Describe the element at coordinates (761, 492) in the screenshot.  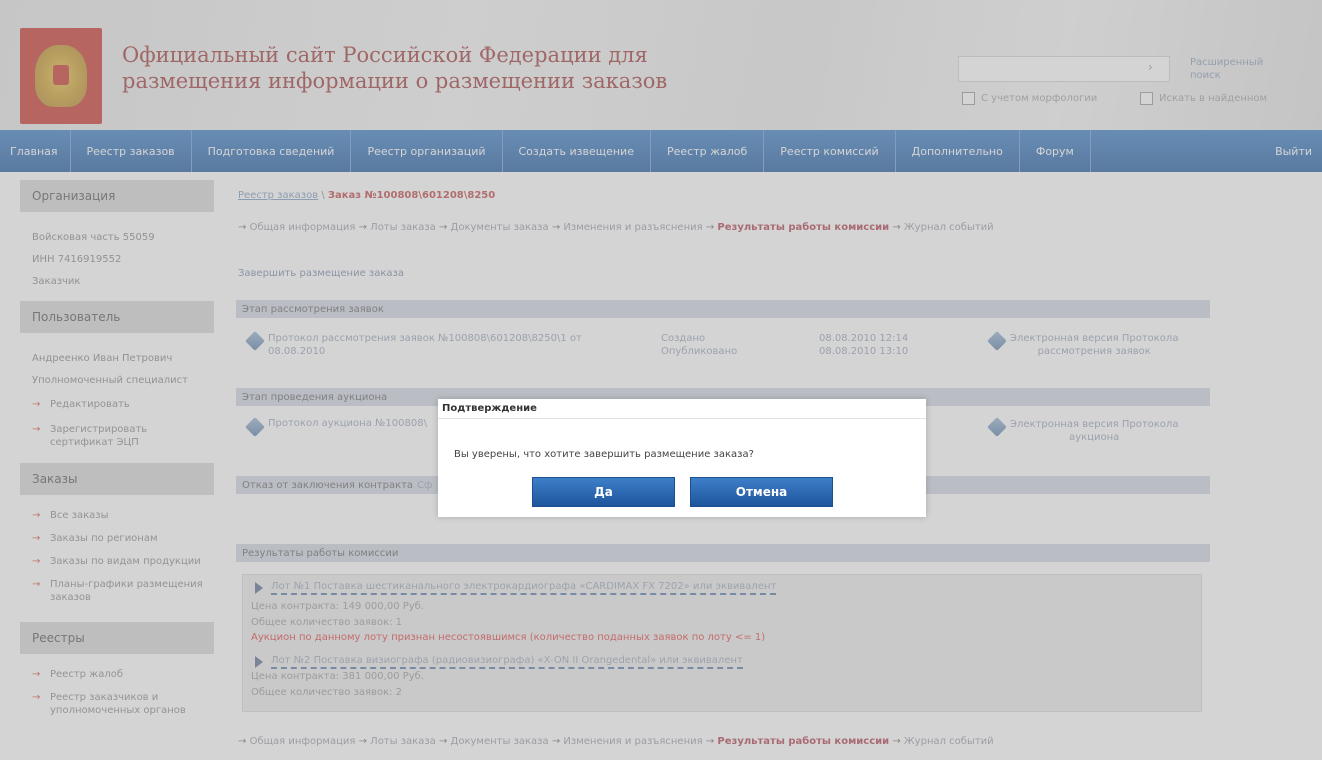
I see `confirm-cancel-button: Отмена` at that location.